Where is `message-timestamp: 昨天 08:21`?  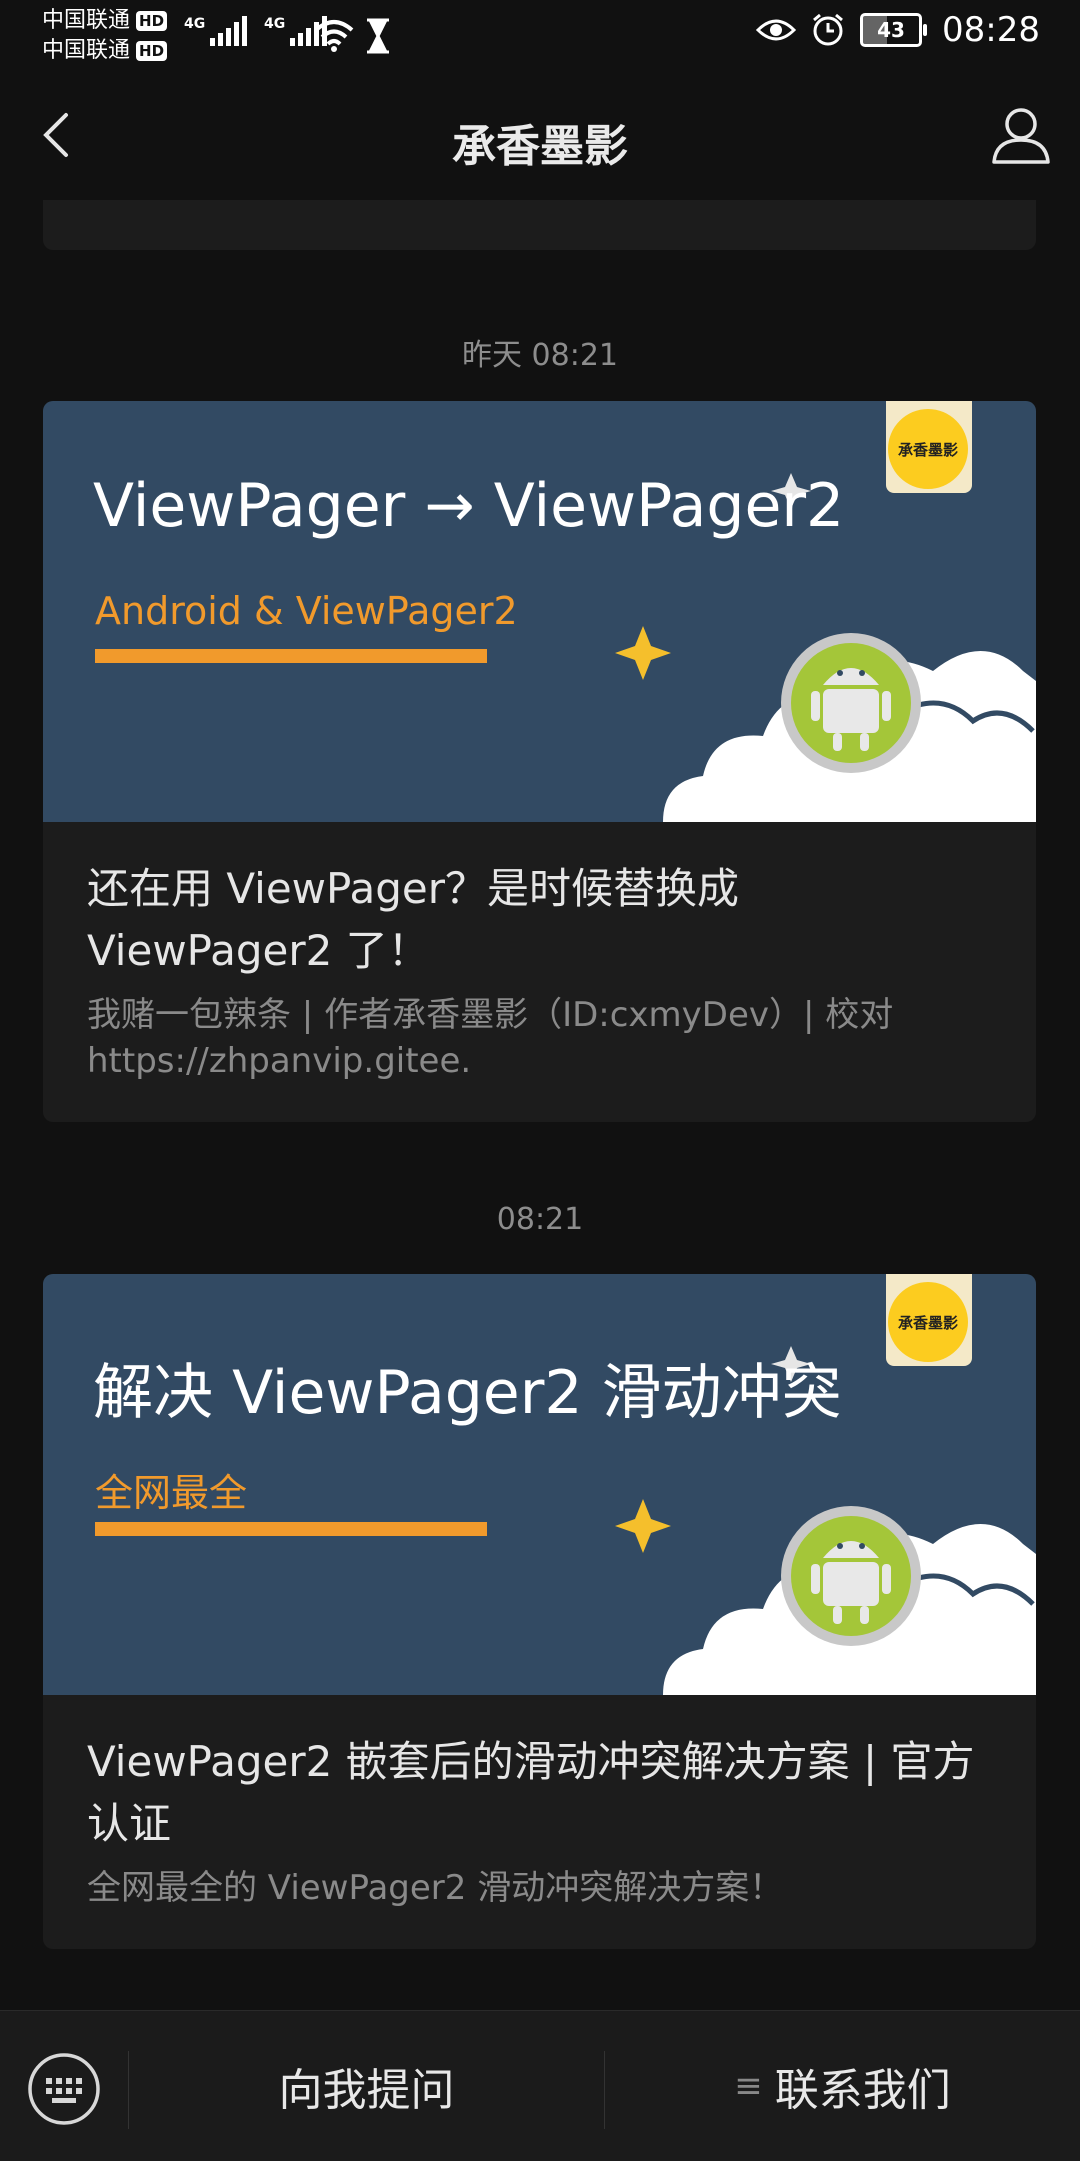 message-timestamp: 昨天 08:21 is located at coordinates (540, 355).